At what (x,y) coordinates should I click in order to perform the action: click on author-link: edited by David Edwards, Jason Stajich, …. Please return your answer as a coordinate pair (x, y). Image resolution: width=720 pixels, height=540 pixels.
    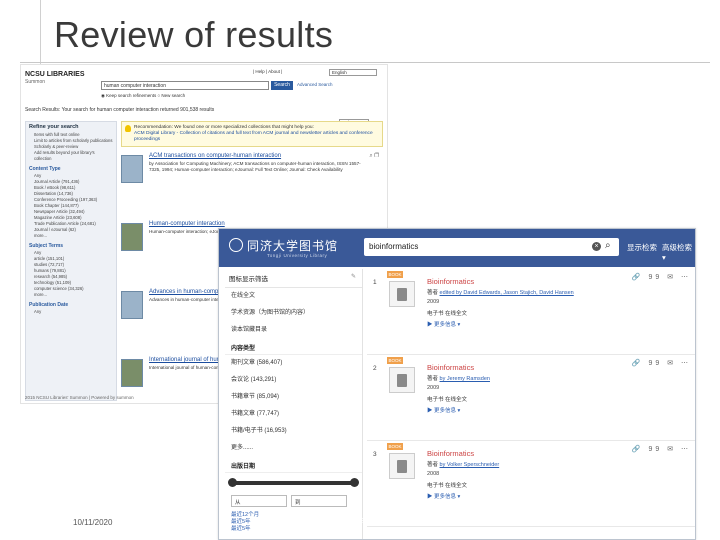
    Looking at the image, I should click on (507, 293).